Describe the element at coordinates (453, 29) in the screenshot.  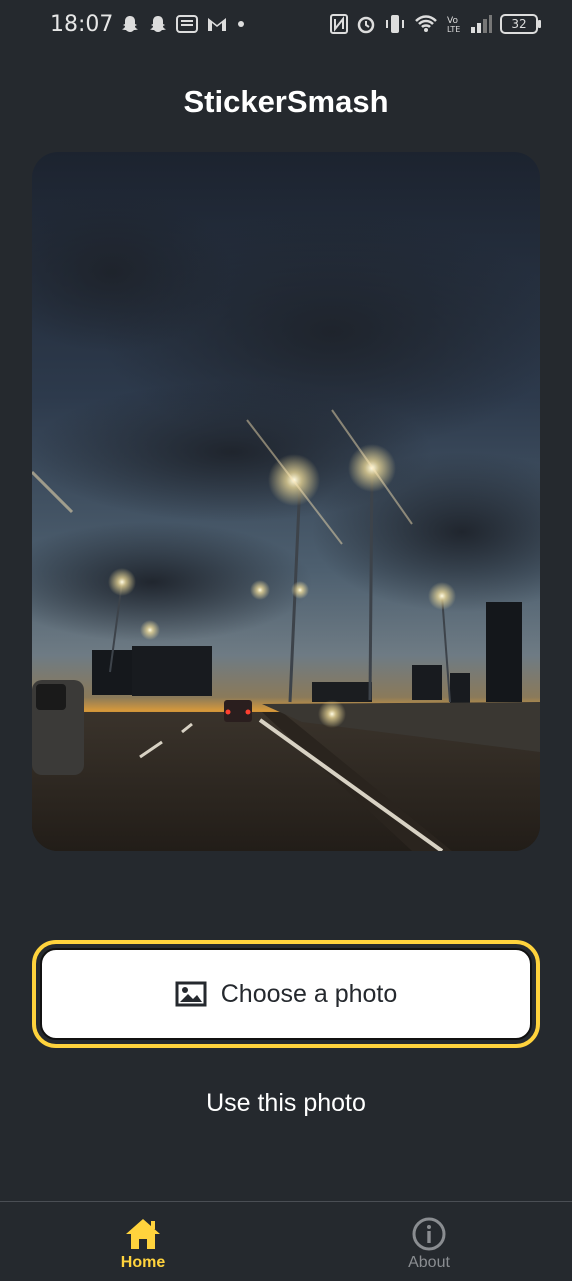
I see `svg-text: LTE` at that location.